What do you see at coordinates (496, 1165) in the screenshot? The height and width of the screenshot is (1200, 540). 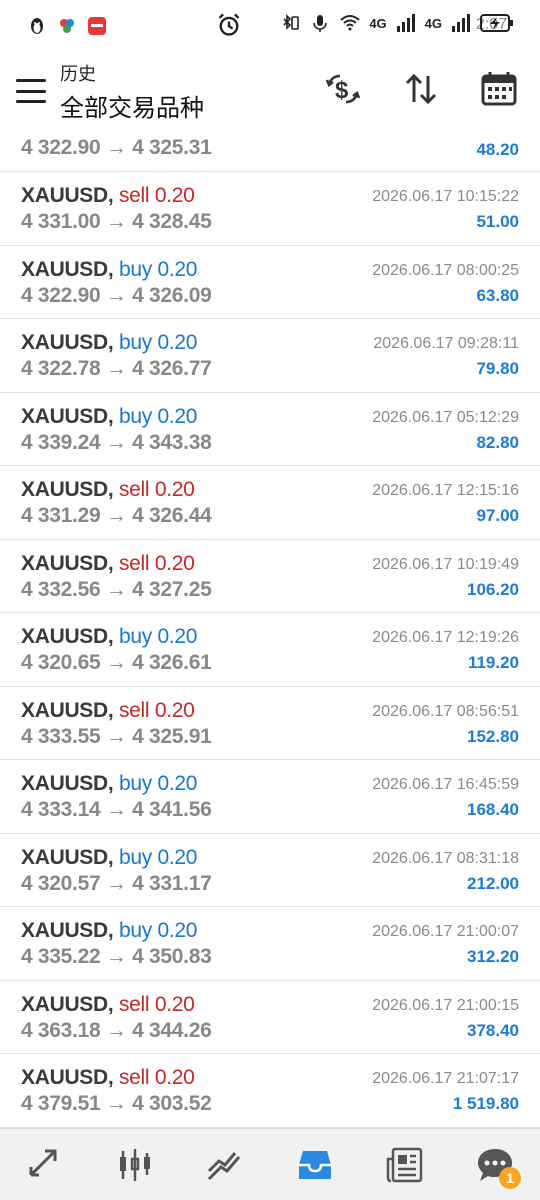 I see `nav-messages: 1` at bounding box center [496, 1165].